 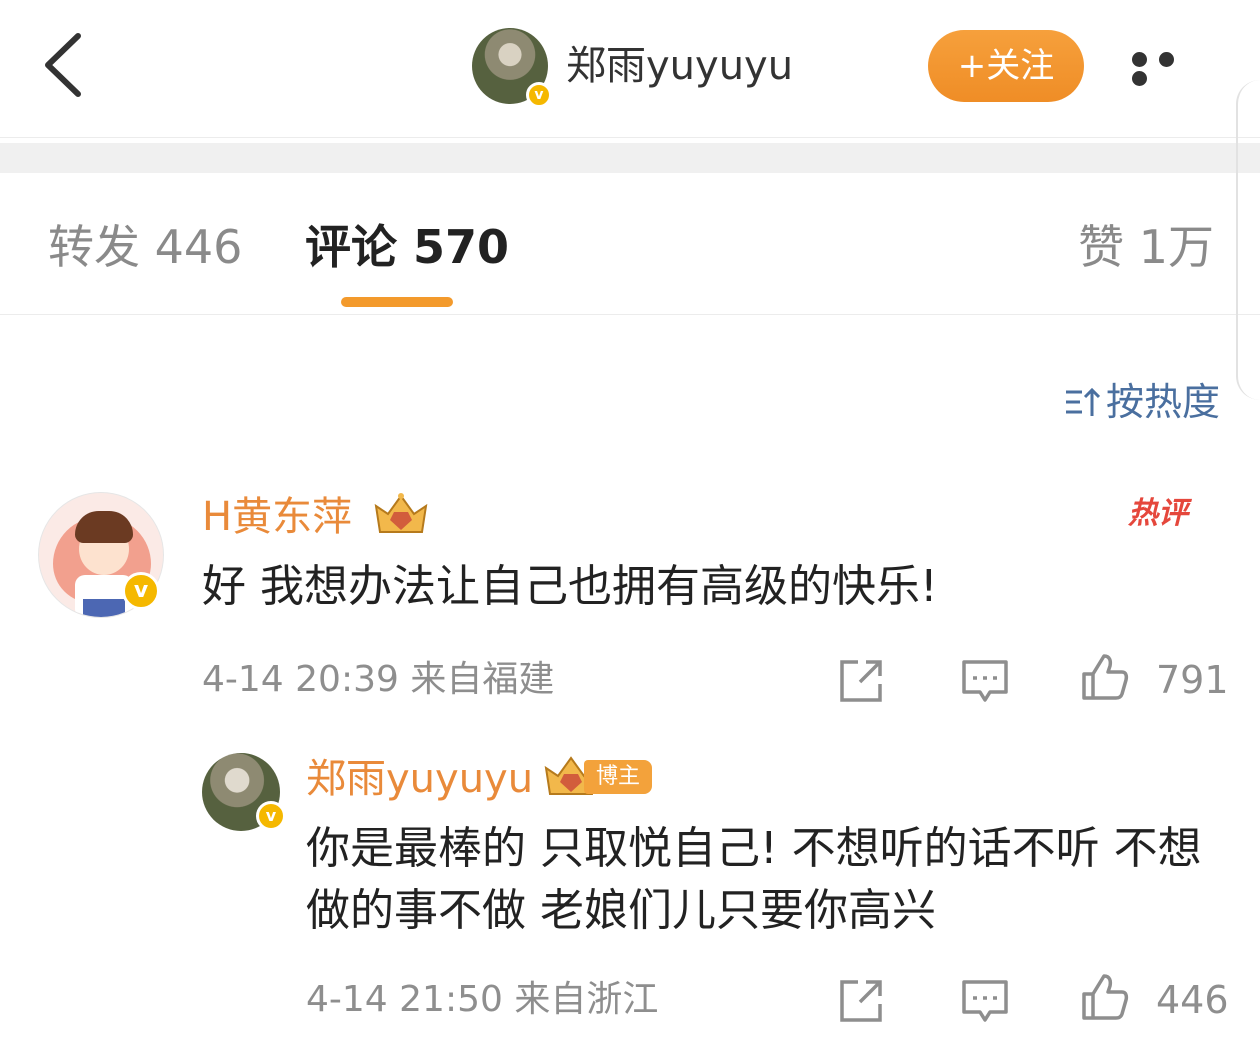 I want to click on author-badge: 博主, so click(x=618, y=777).